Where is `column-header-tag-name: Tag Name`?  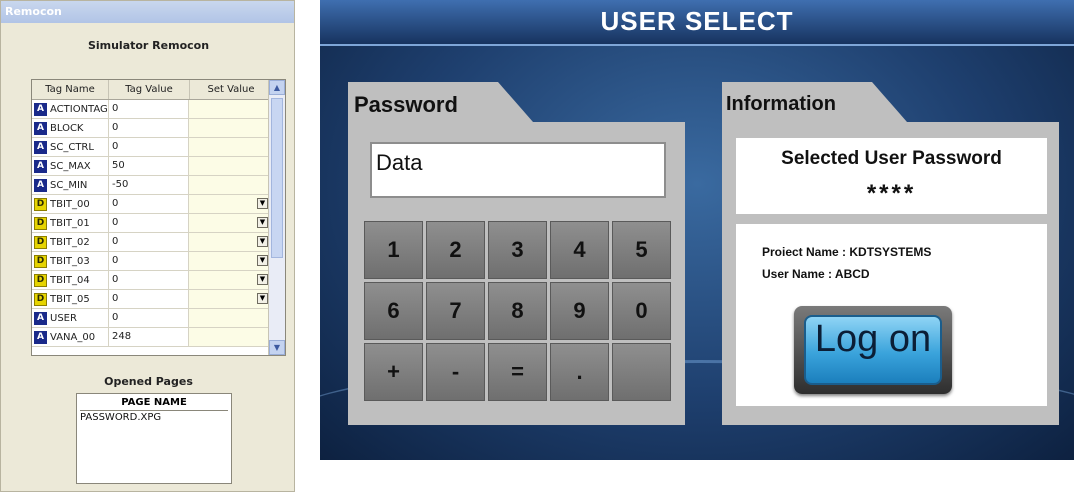
column-header-tag-name: Tag Name is located at coordinates (70, 89).